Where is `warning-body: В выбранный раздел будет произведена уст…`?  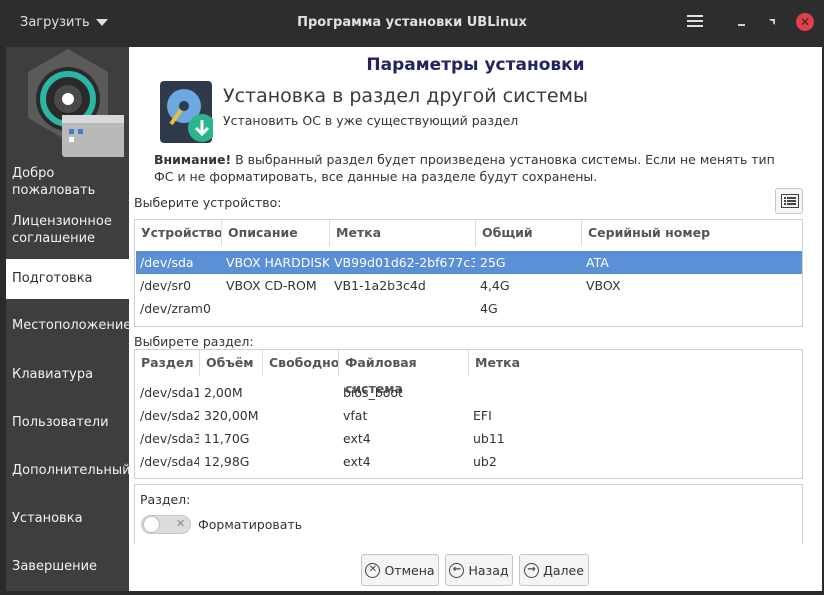 warning-body: В выбранный раздел будет произведена уст… is located at coordinates (464, 168).